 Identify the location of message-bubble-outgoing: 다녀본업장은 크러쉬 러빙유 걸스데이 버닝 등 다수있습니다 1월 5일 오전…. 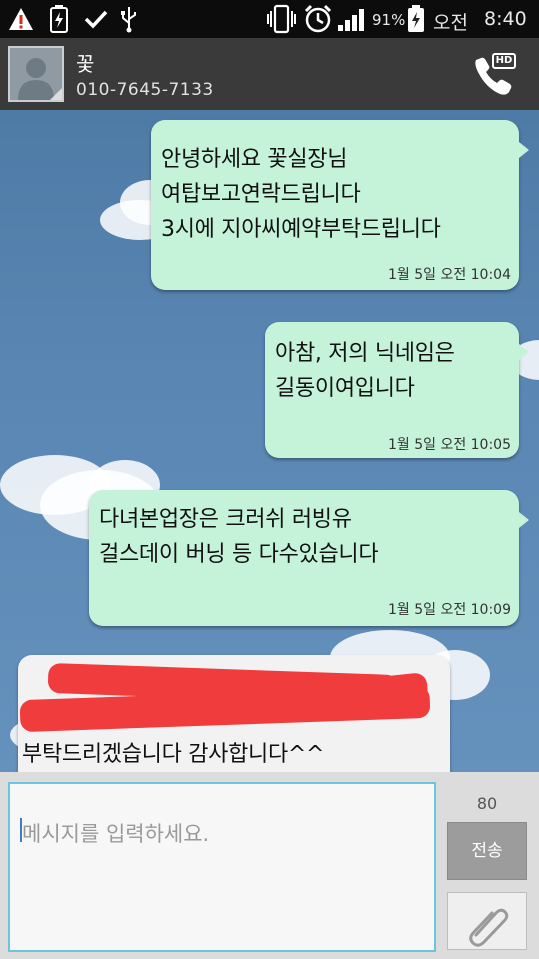
(309, 558).